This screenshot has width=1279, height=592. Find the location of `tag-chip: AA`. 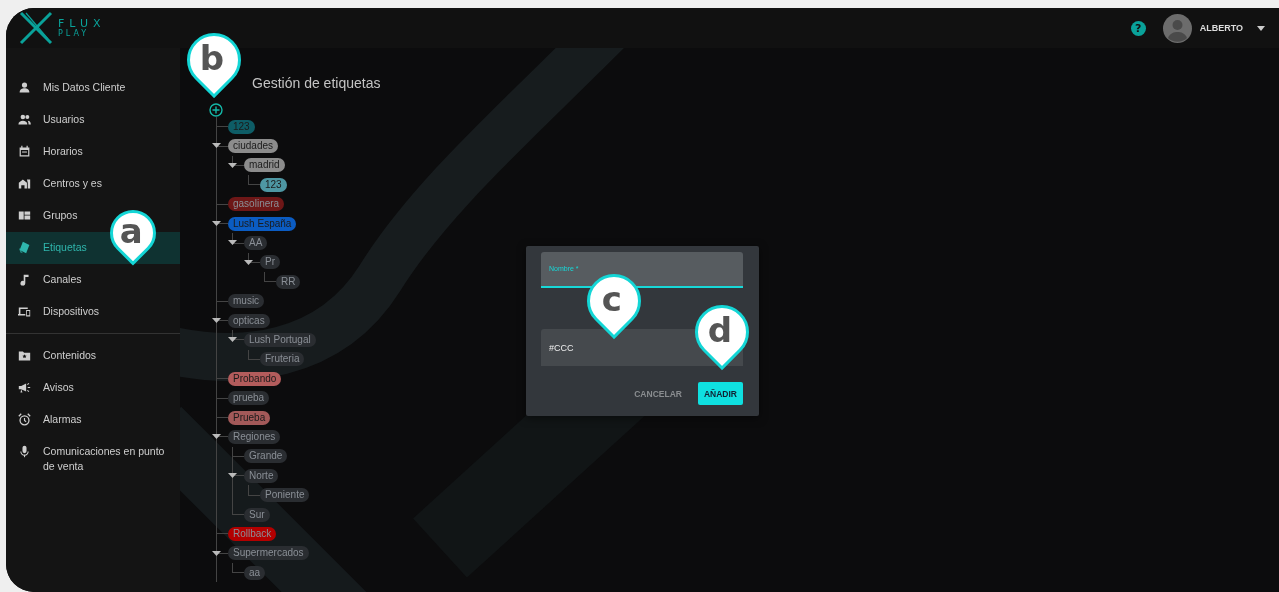

tag-chip: AA is located at coordinates (256, 243).